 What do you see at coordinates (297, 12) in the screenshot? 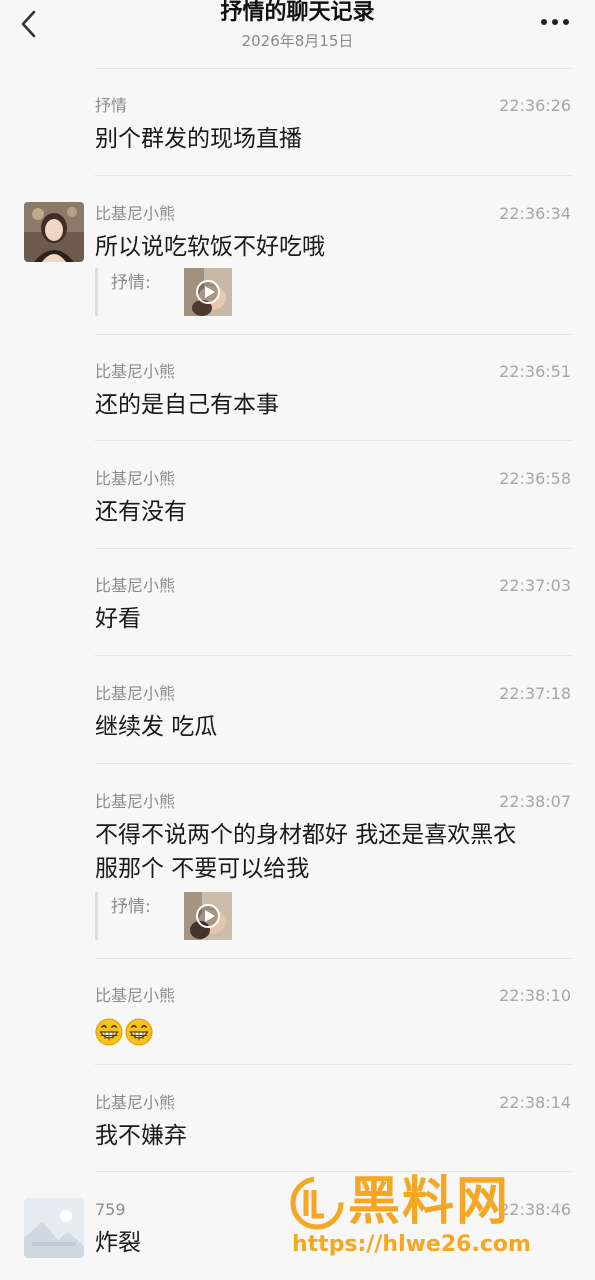
I see `page-title: 抒情的聊天记录` at bounding box center [297, 12].